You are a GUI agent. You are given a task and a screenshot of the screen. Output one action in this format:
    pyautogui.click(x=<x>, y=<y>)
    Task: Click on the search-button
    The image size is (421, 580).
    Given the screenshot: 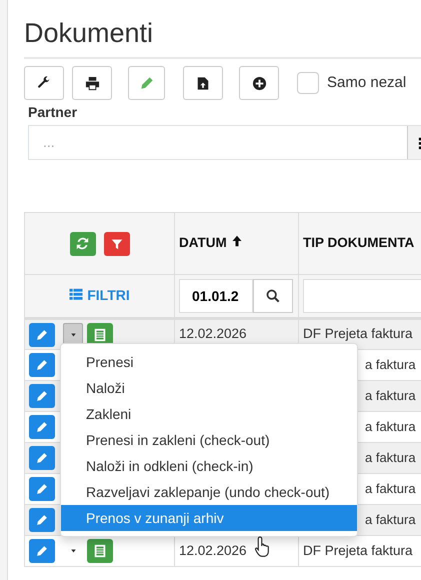 What is the action you would take?
    pyautogui.click(x=273, y=296)
    